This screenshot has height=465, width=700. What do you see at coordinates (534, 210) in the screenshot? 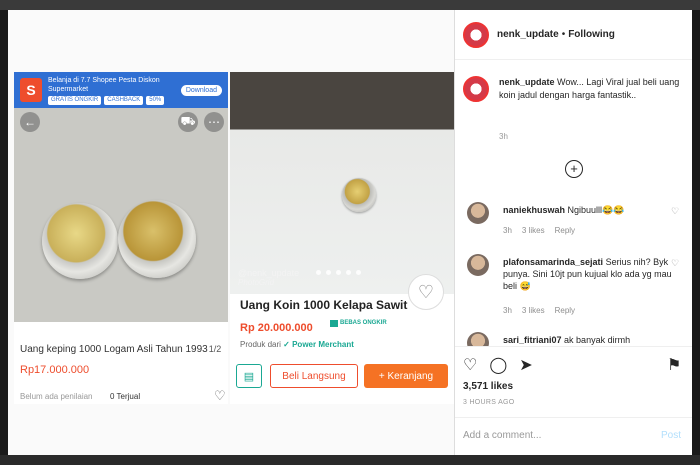
I see `comment-username: naniekhuswah` at bounding box center [534, 210].